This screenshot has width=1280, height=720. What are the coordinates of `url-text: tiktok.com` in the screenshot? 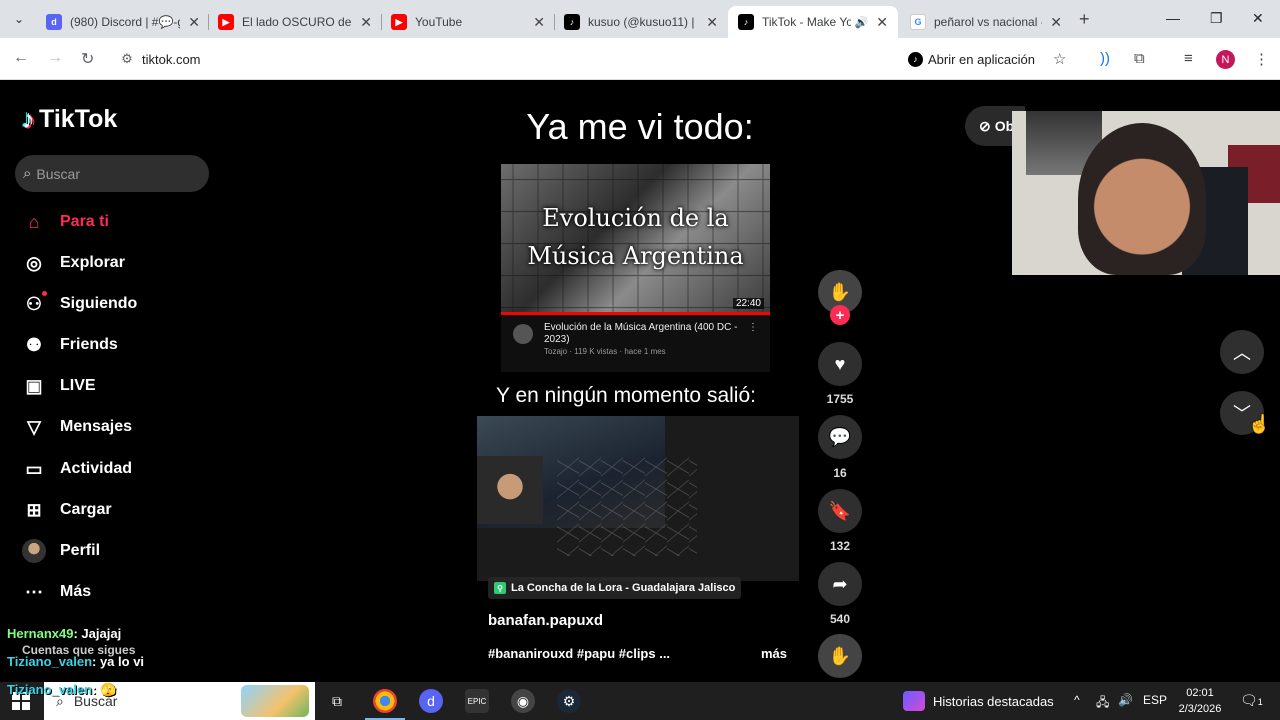 It's located at (171, 59).